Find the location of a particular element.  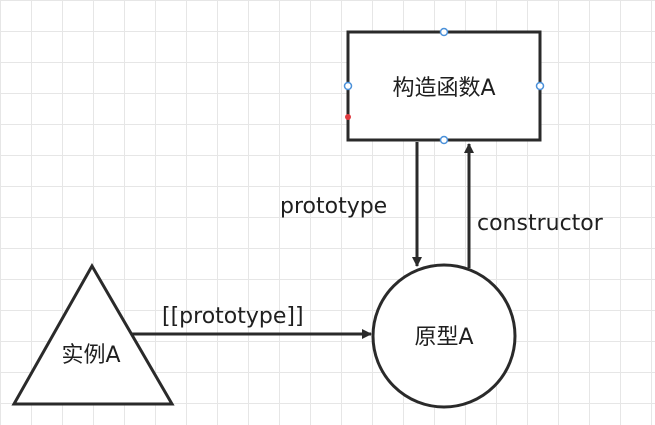

handle-bottom is located at coordinates (444, 140).